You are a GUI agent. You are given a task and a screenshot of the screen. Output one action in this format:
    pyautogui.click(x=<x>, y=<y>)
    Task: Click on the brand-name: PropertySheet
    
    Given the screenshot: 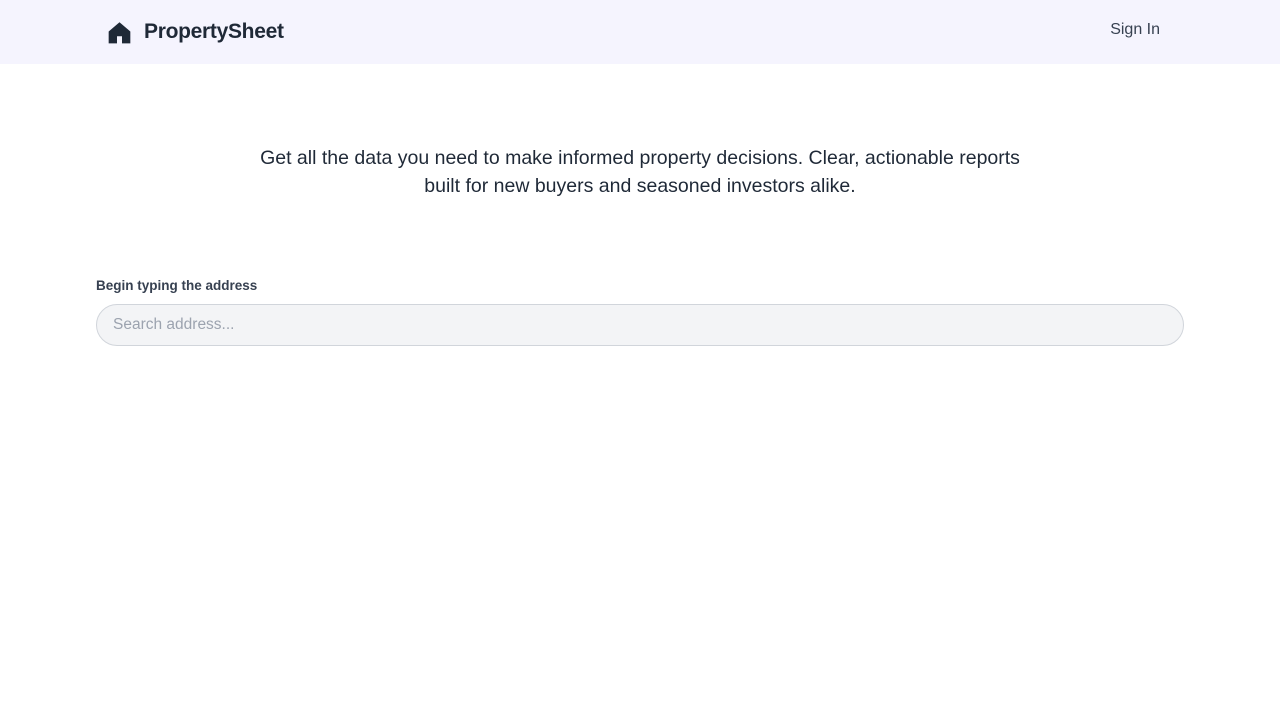 What is the action you would take?
    pyautogui.click(x=214, y=31)
    